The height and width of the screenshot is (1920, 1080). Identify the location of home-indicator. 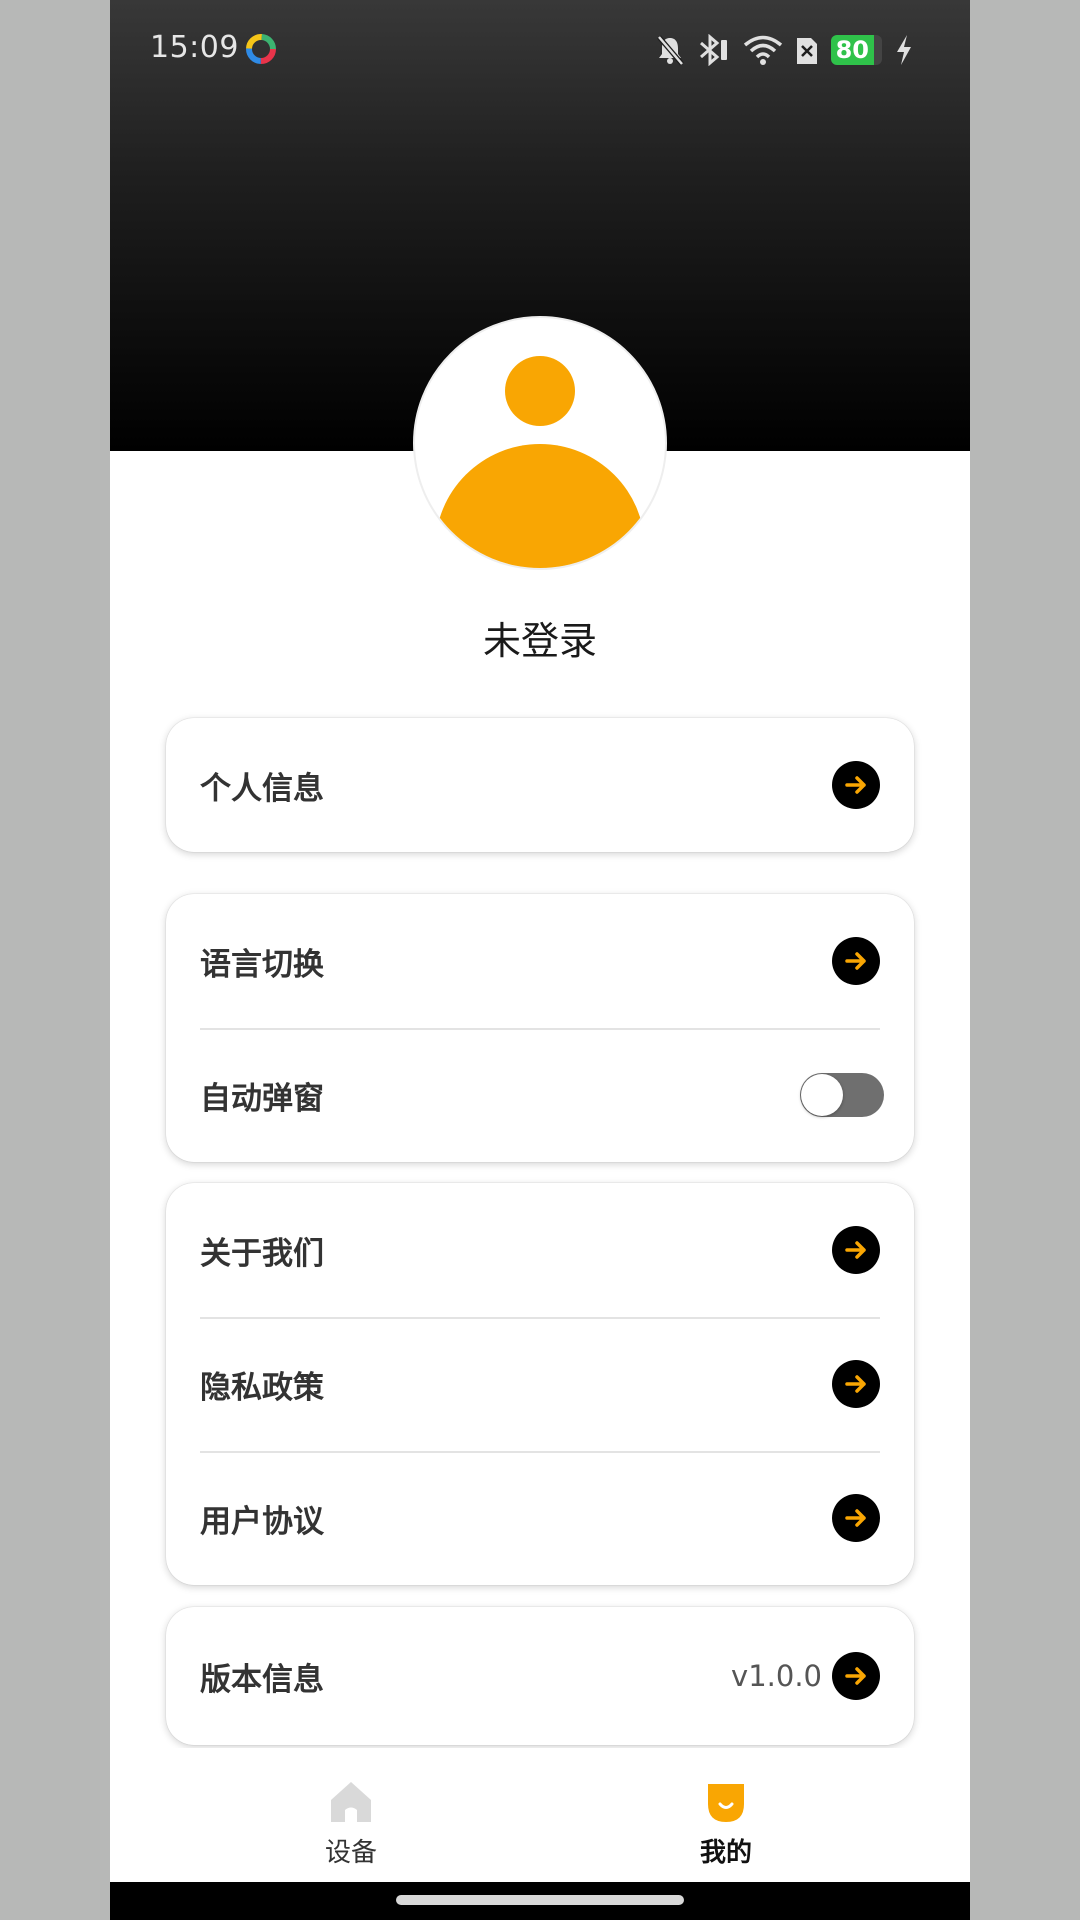
(540, 1900).